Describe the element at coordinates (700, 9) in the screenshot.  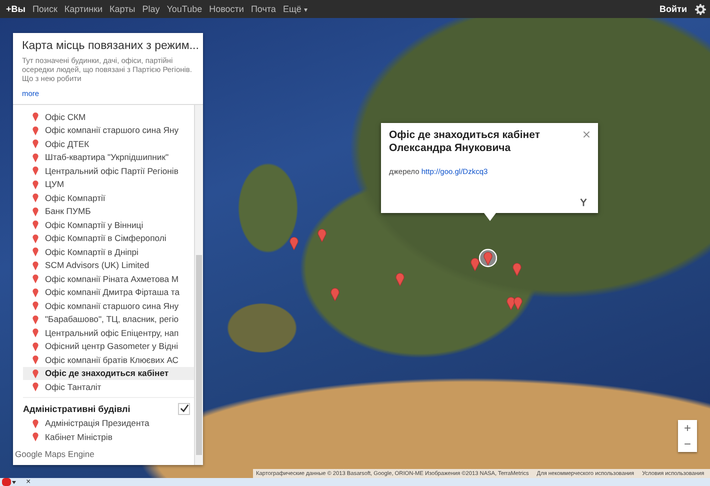
I see `settings-icon` at that location.